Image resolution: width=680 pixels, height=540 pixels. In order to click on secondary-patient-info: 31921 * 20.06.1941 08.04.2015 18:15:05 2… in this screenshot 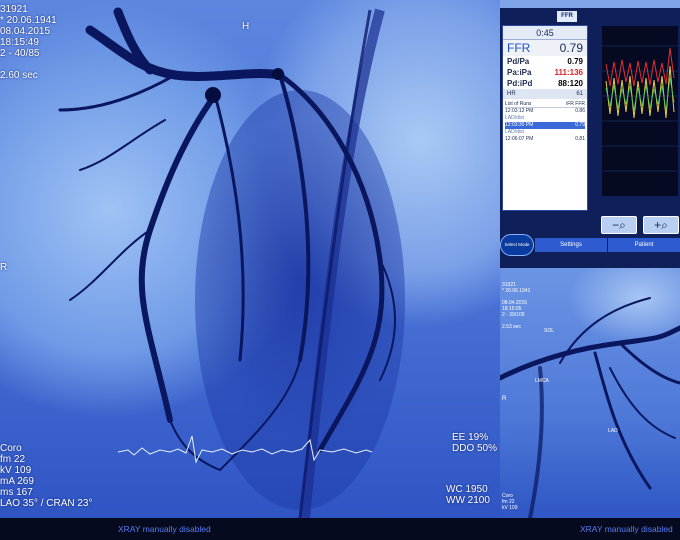, I will do `click(516, 306)`.